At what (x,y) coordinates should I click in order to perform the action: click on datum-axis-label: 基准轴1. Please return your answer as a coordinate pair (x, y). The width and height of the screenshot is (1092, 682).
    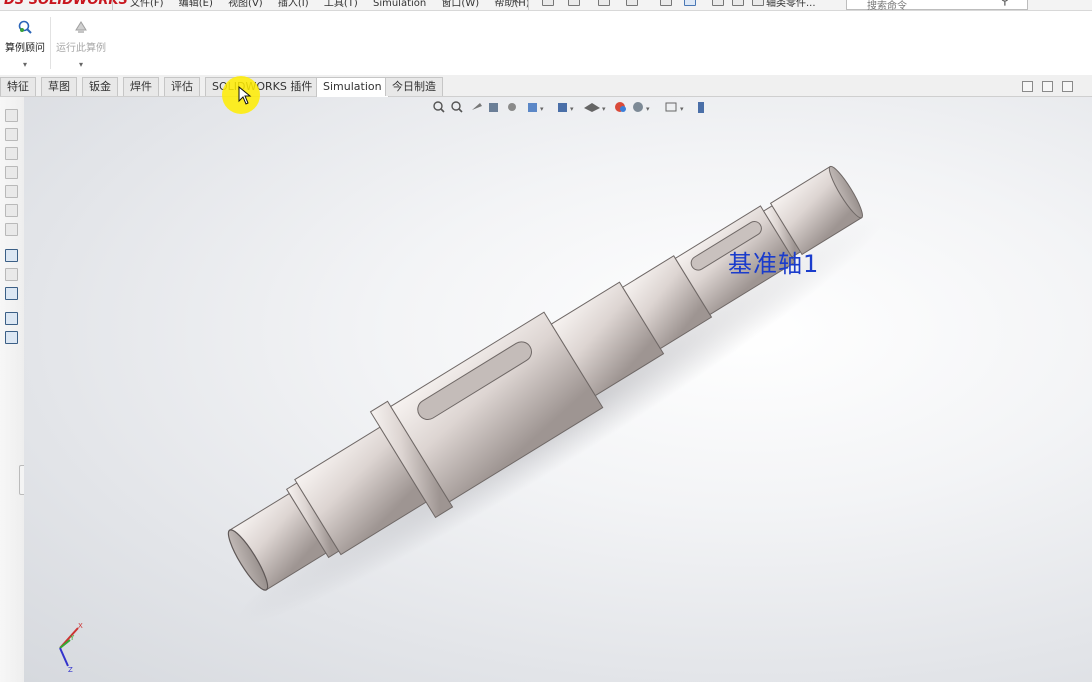
    Looking at the image, I should click on (773, 261).